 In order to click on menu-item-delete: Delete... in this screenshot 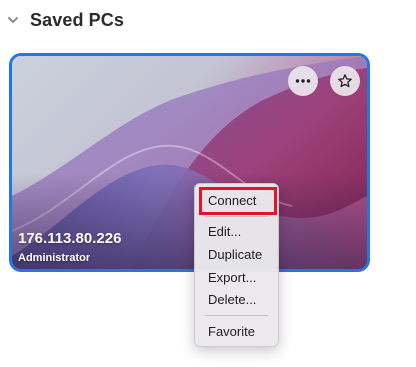, I will do `click(232, 300)`.